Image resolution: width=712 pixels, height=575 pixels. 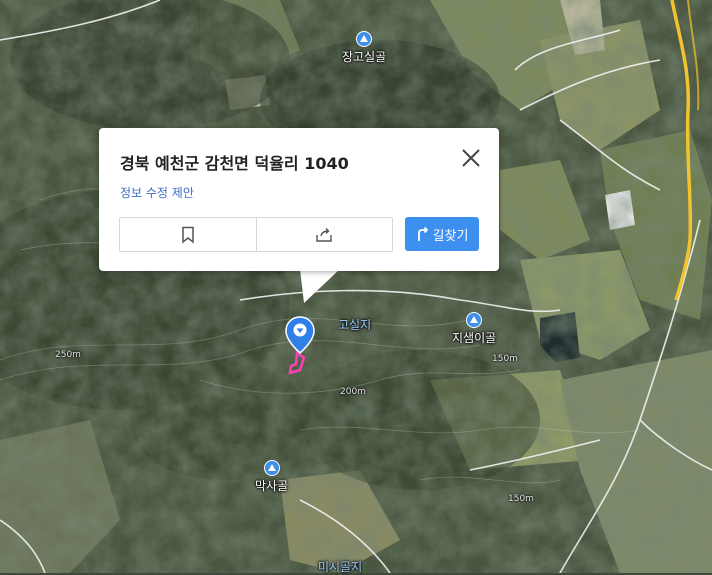 I want to click on location-pin-icon, so click(x=300, y=337).